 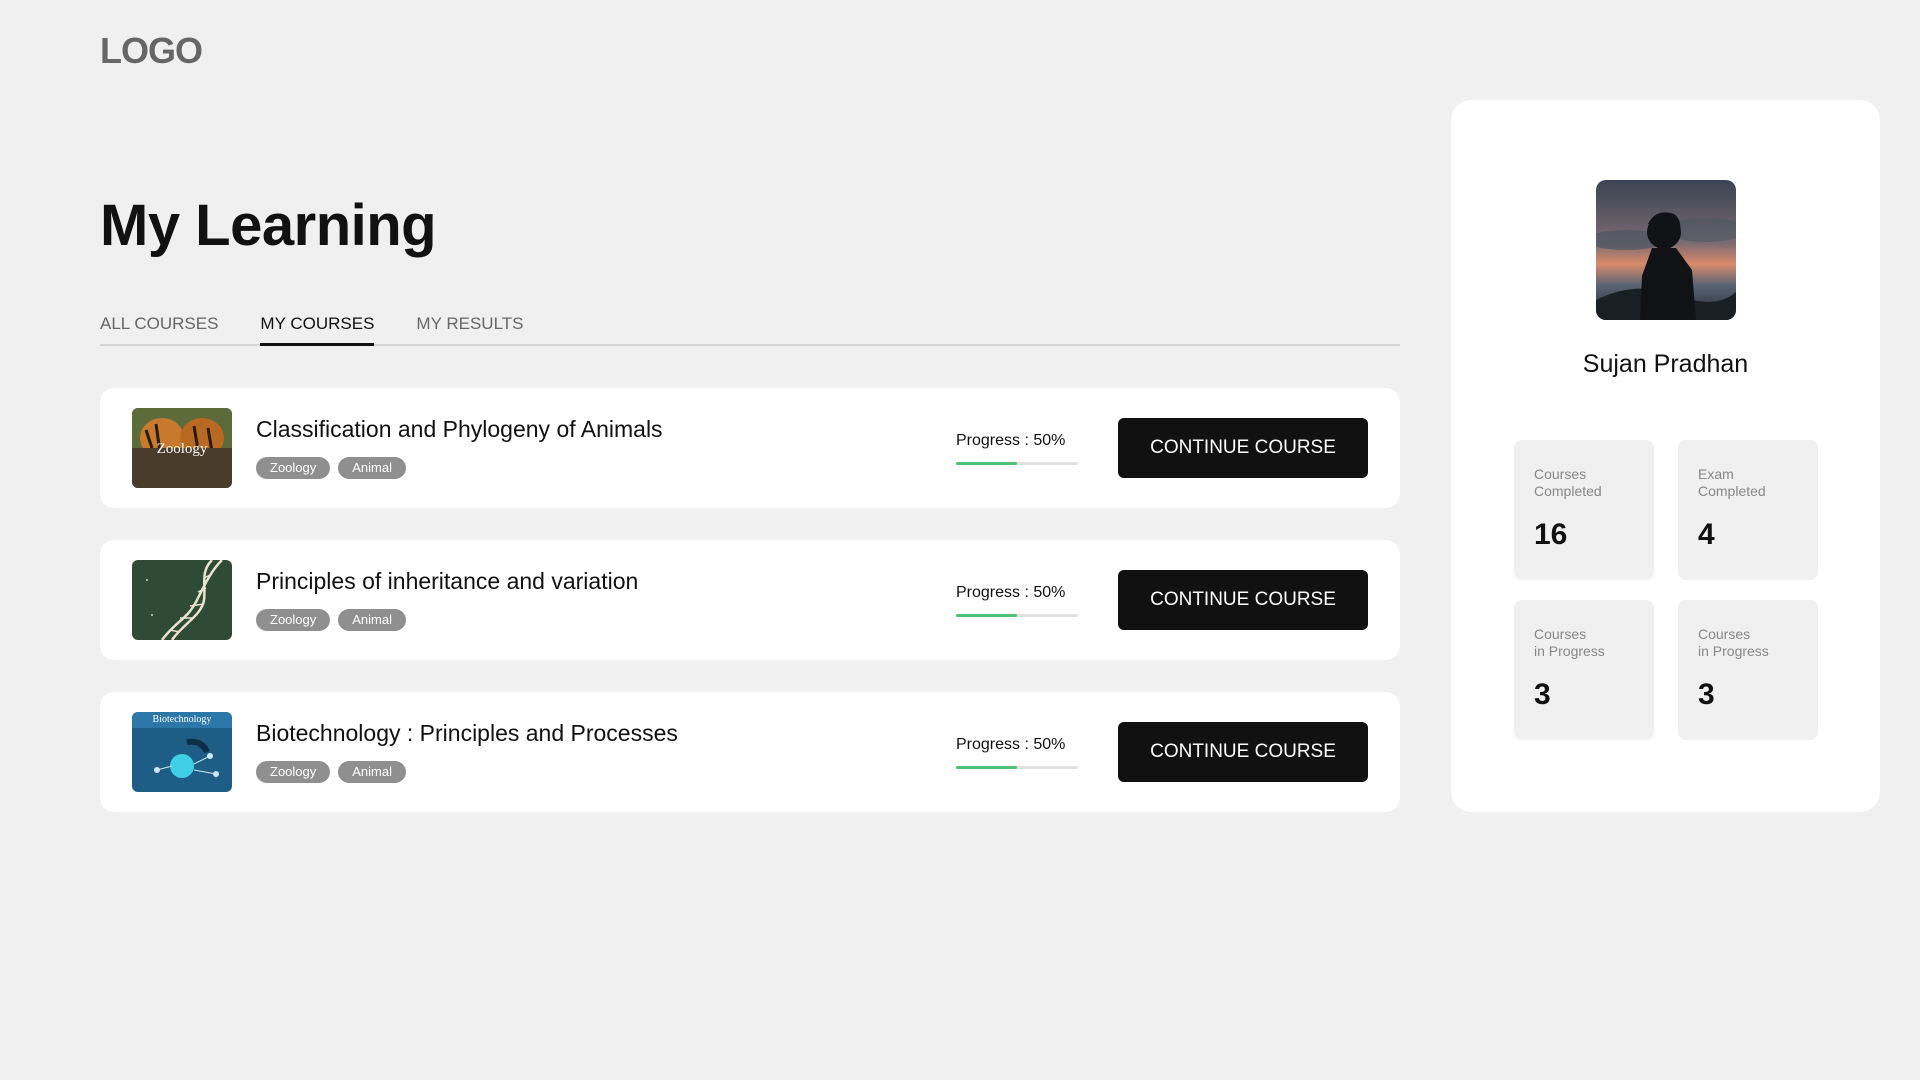 What do you see at coordinates (459, 429) in the screenshot?
I see `course-title: Classification and Phylogeny of Animals` at bounding box center [459, 429].